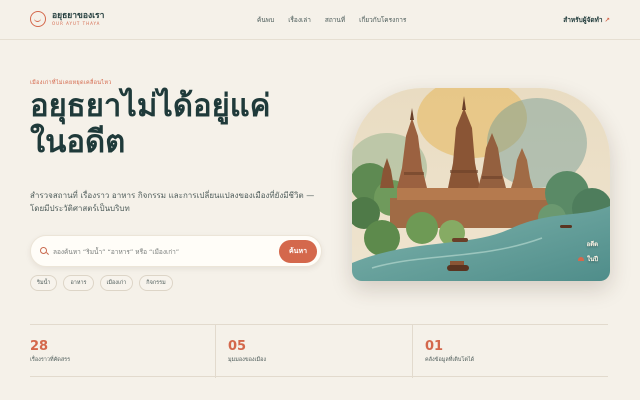  I want to click on hero-eyebrow: เมืองเก่าที่ไม่เคยหยุดเคลื่อนไหว, so click(71, 83).